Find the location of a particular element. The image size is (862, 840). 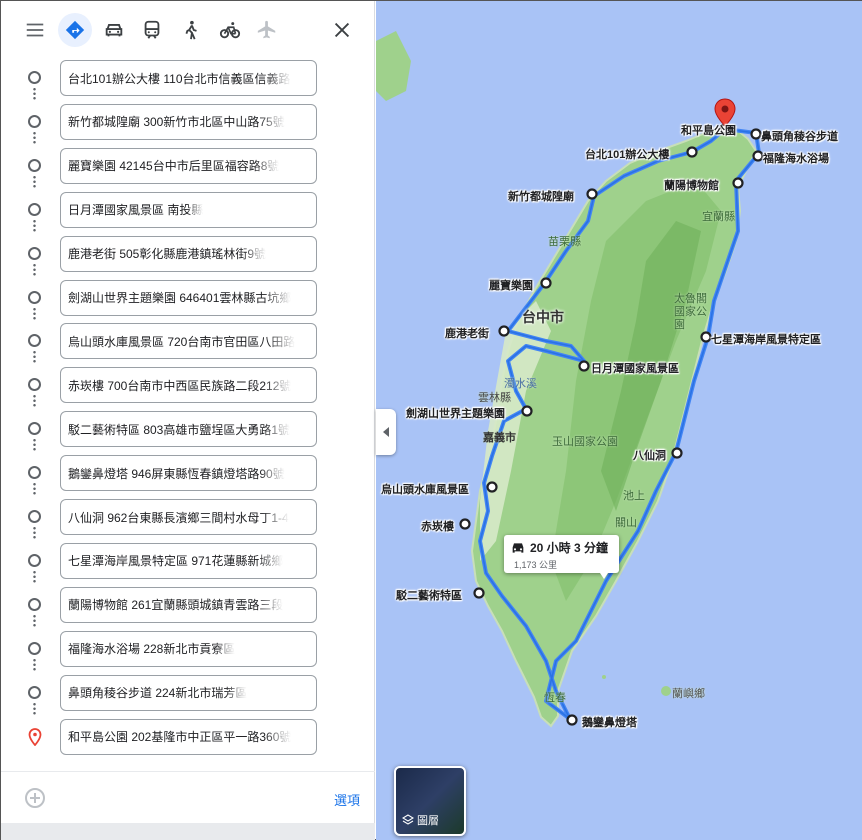

destination-row: 八仙洞 962台東縣長濱鄉三間村水母丁1-4 is located at coordinates (188, 519).